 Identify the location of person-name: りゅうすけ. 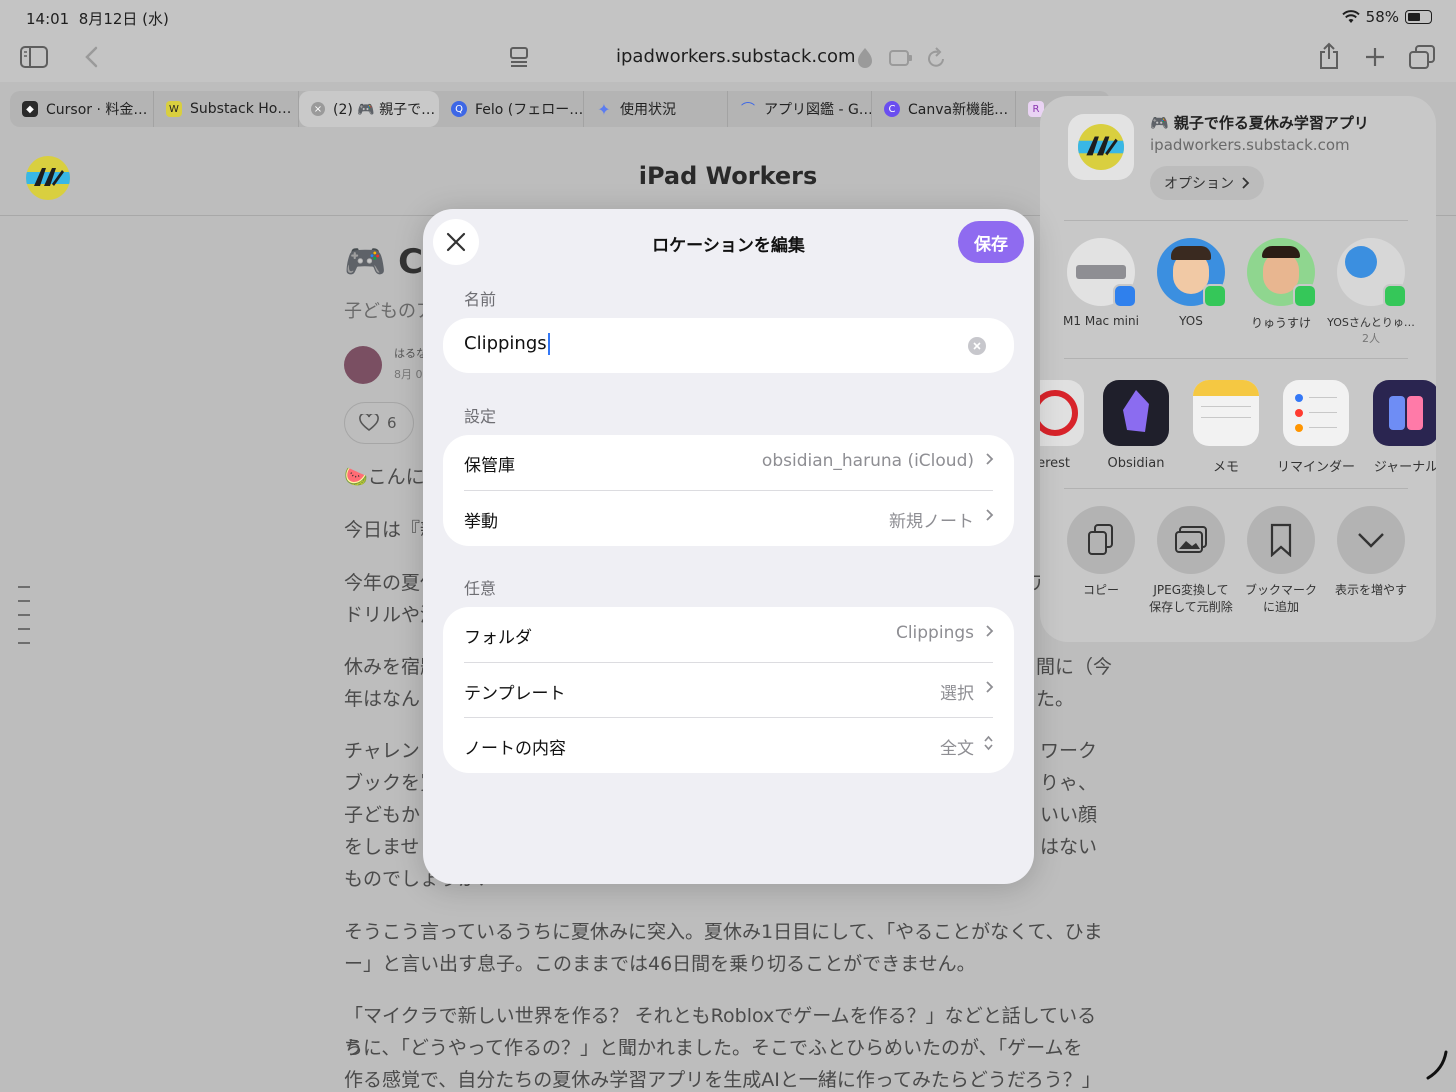
(1280, 323).